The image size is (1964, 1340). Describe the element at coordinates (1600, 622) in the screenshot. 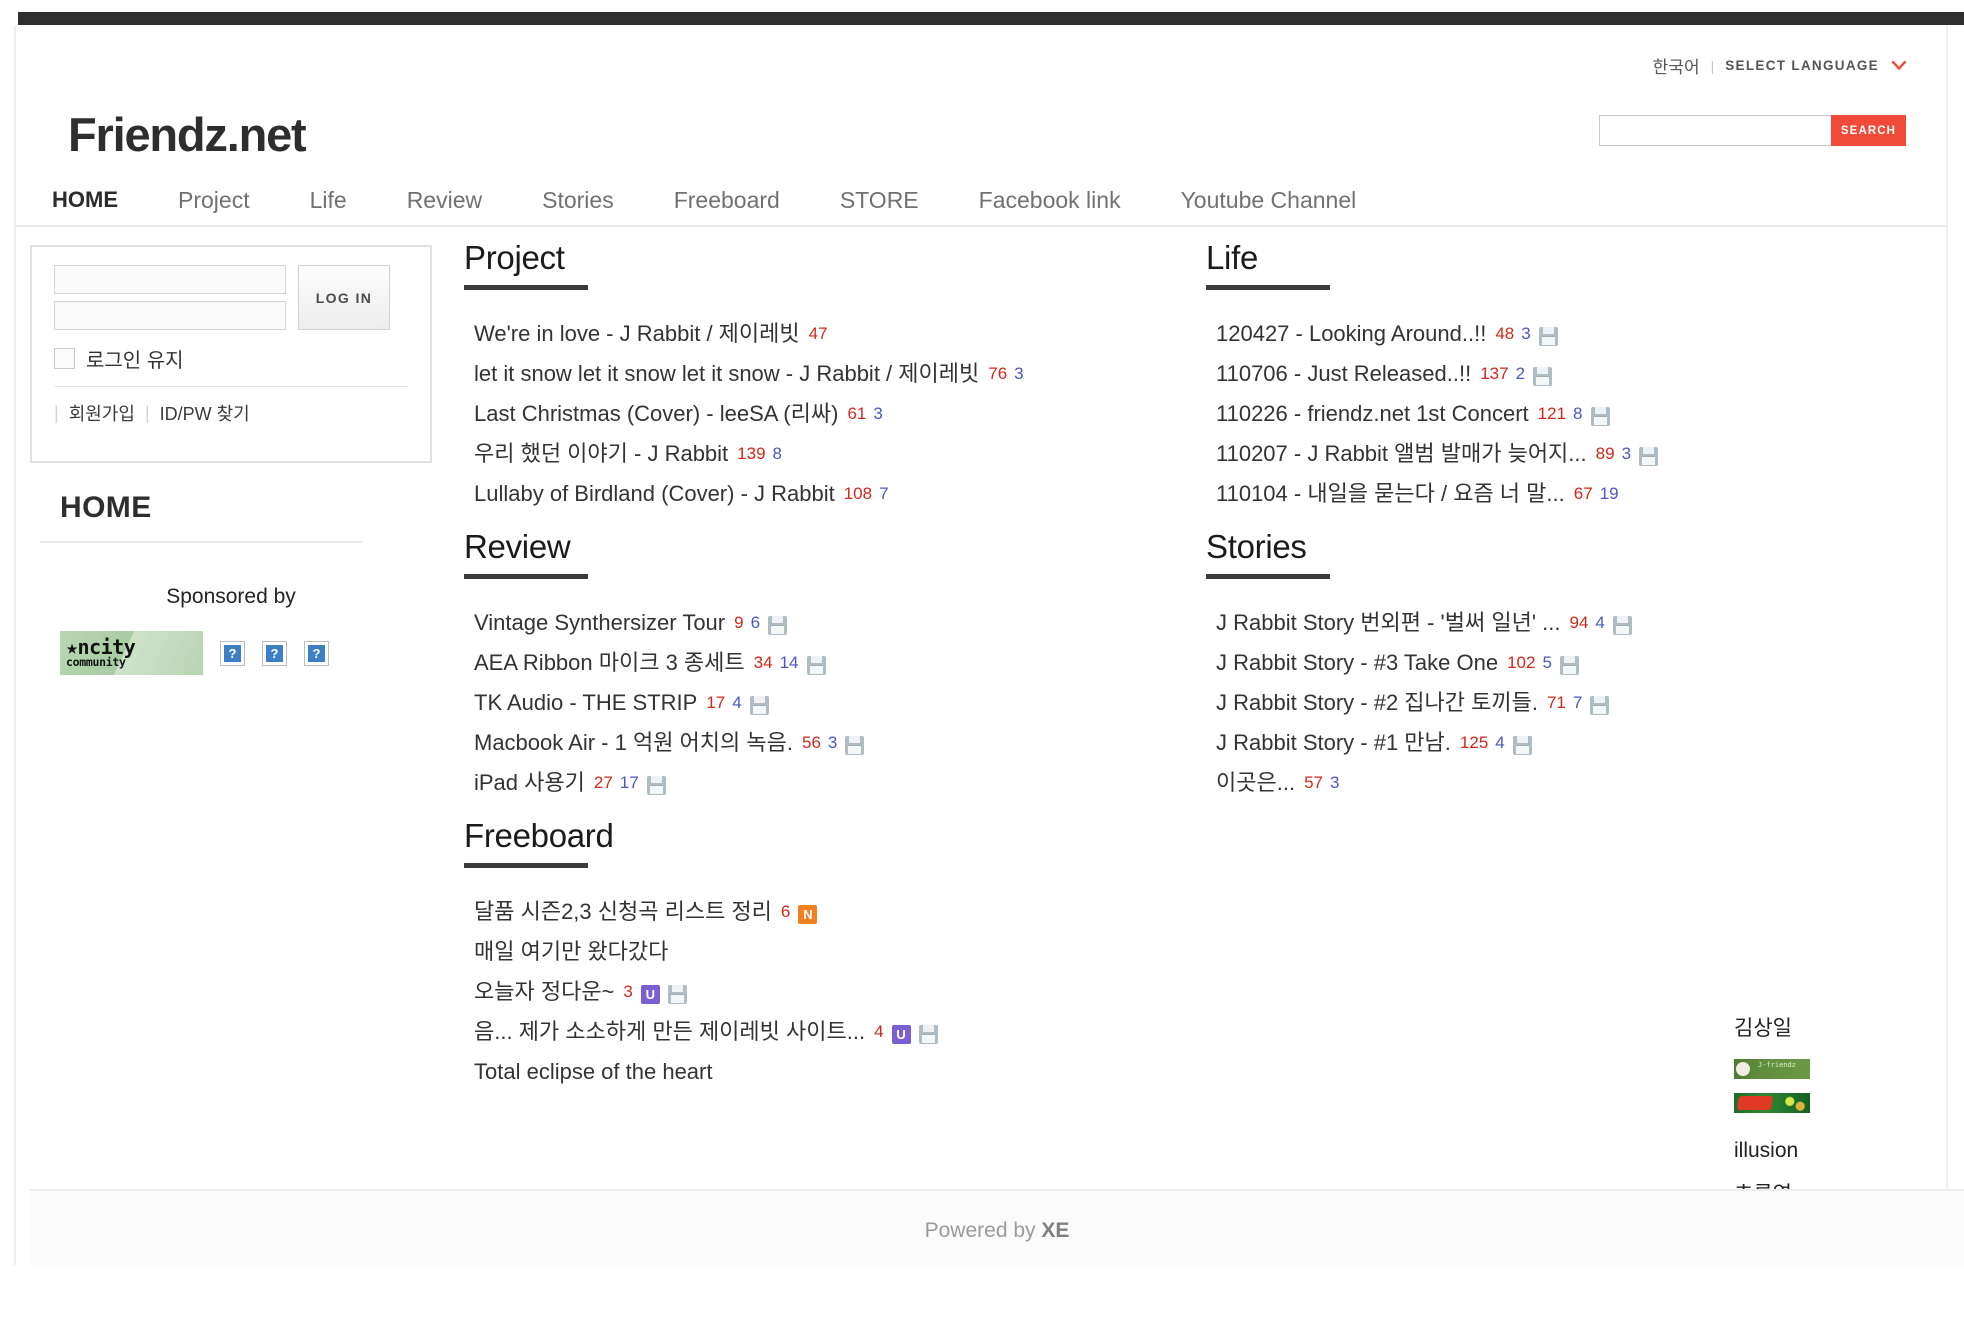

I see `comment-count: 4` at that location.